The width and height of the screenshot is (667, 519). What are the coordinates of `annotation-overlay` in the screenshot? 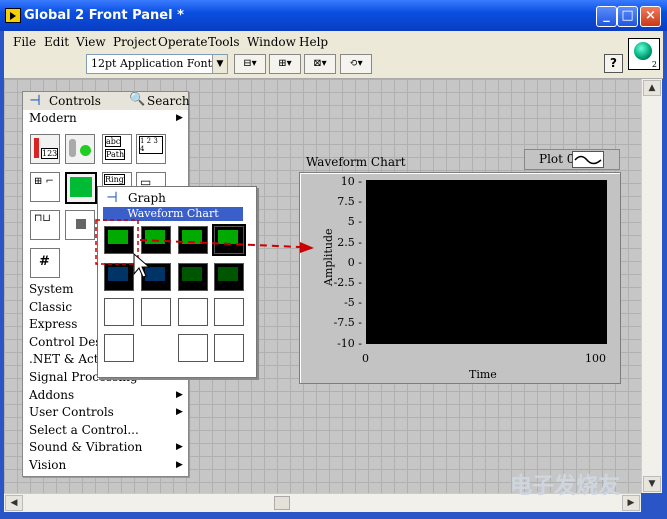 It's located at (204, 248).